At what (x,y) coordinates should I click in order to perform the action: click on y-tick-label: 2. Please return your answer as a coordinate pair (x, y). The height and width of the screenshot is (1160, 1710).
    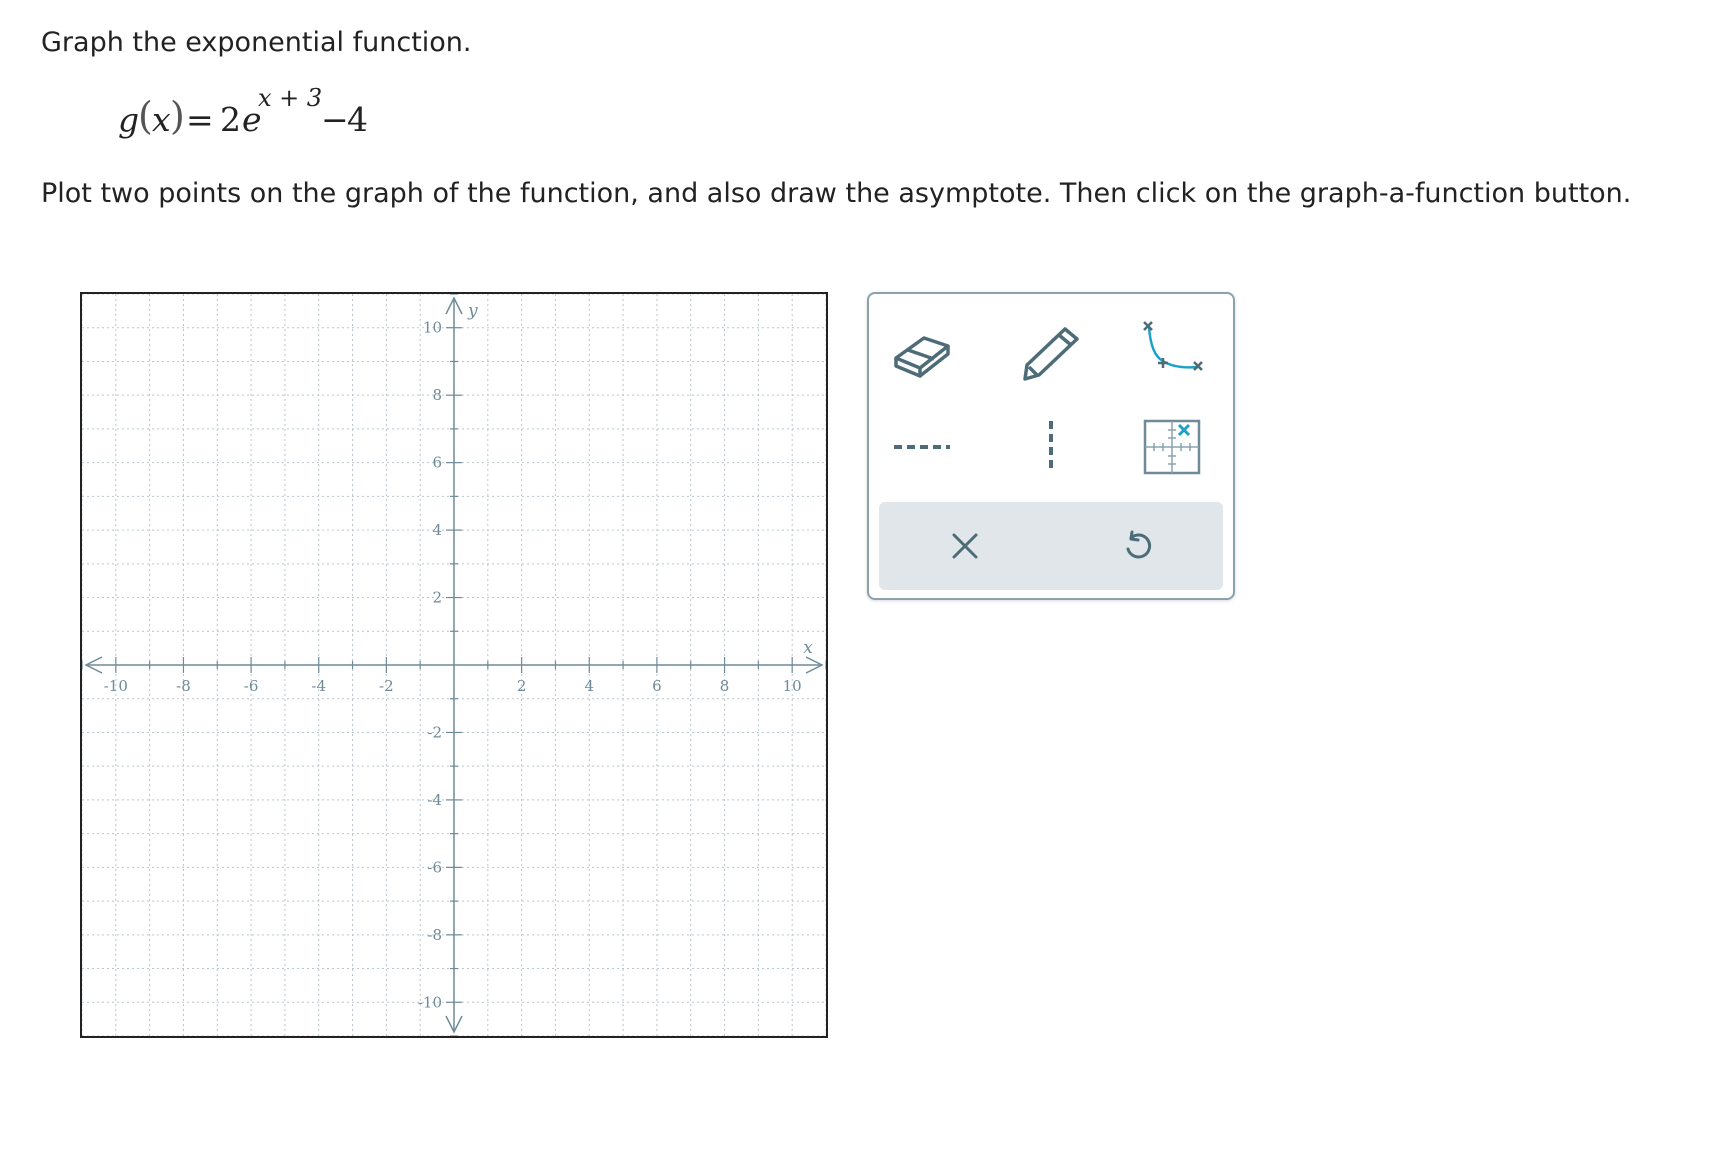
    Looking at the image, I should click on (437, 598).